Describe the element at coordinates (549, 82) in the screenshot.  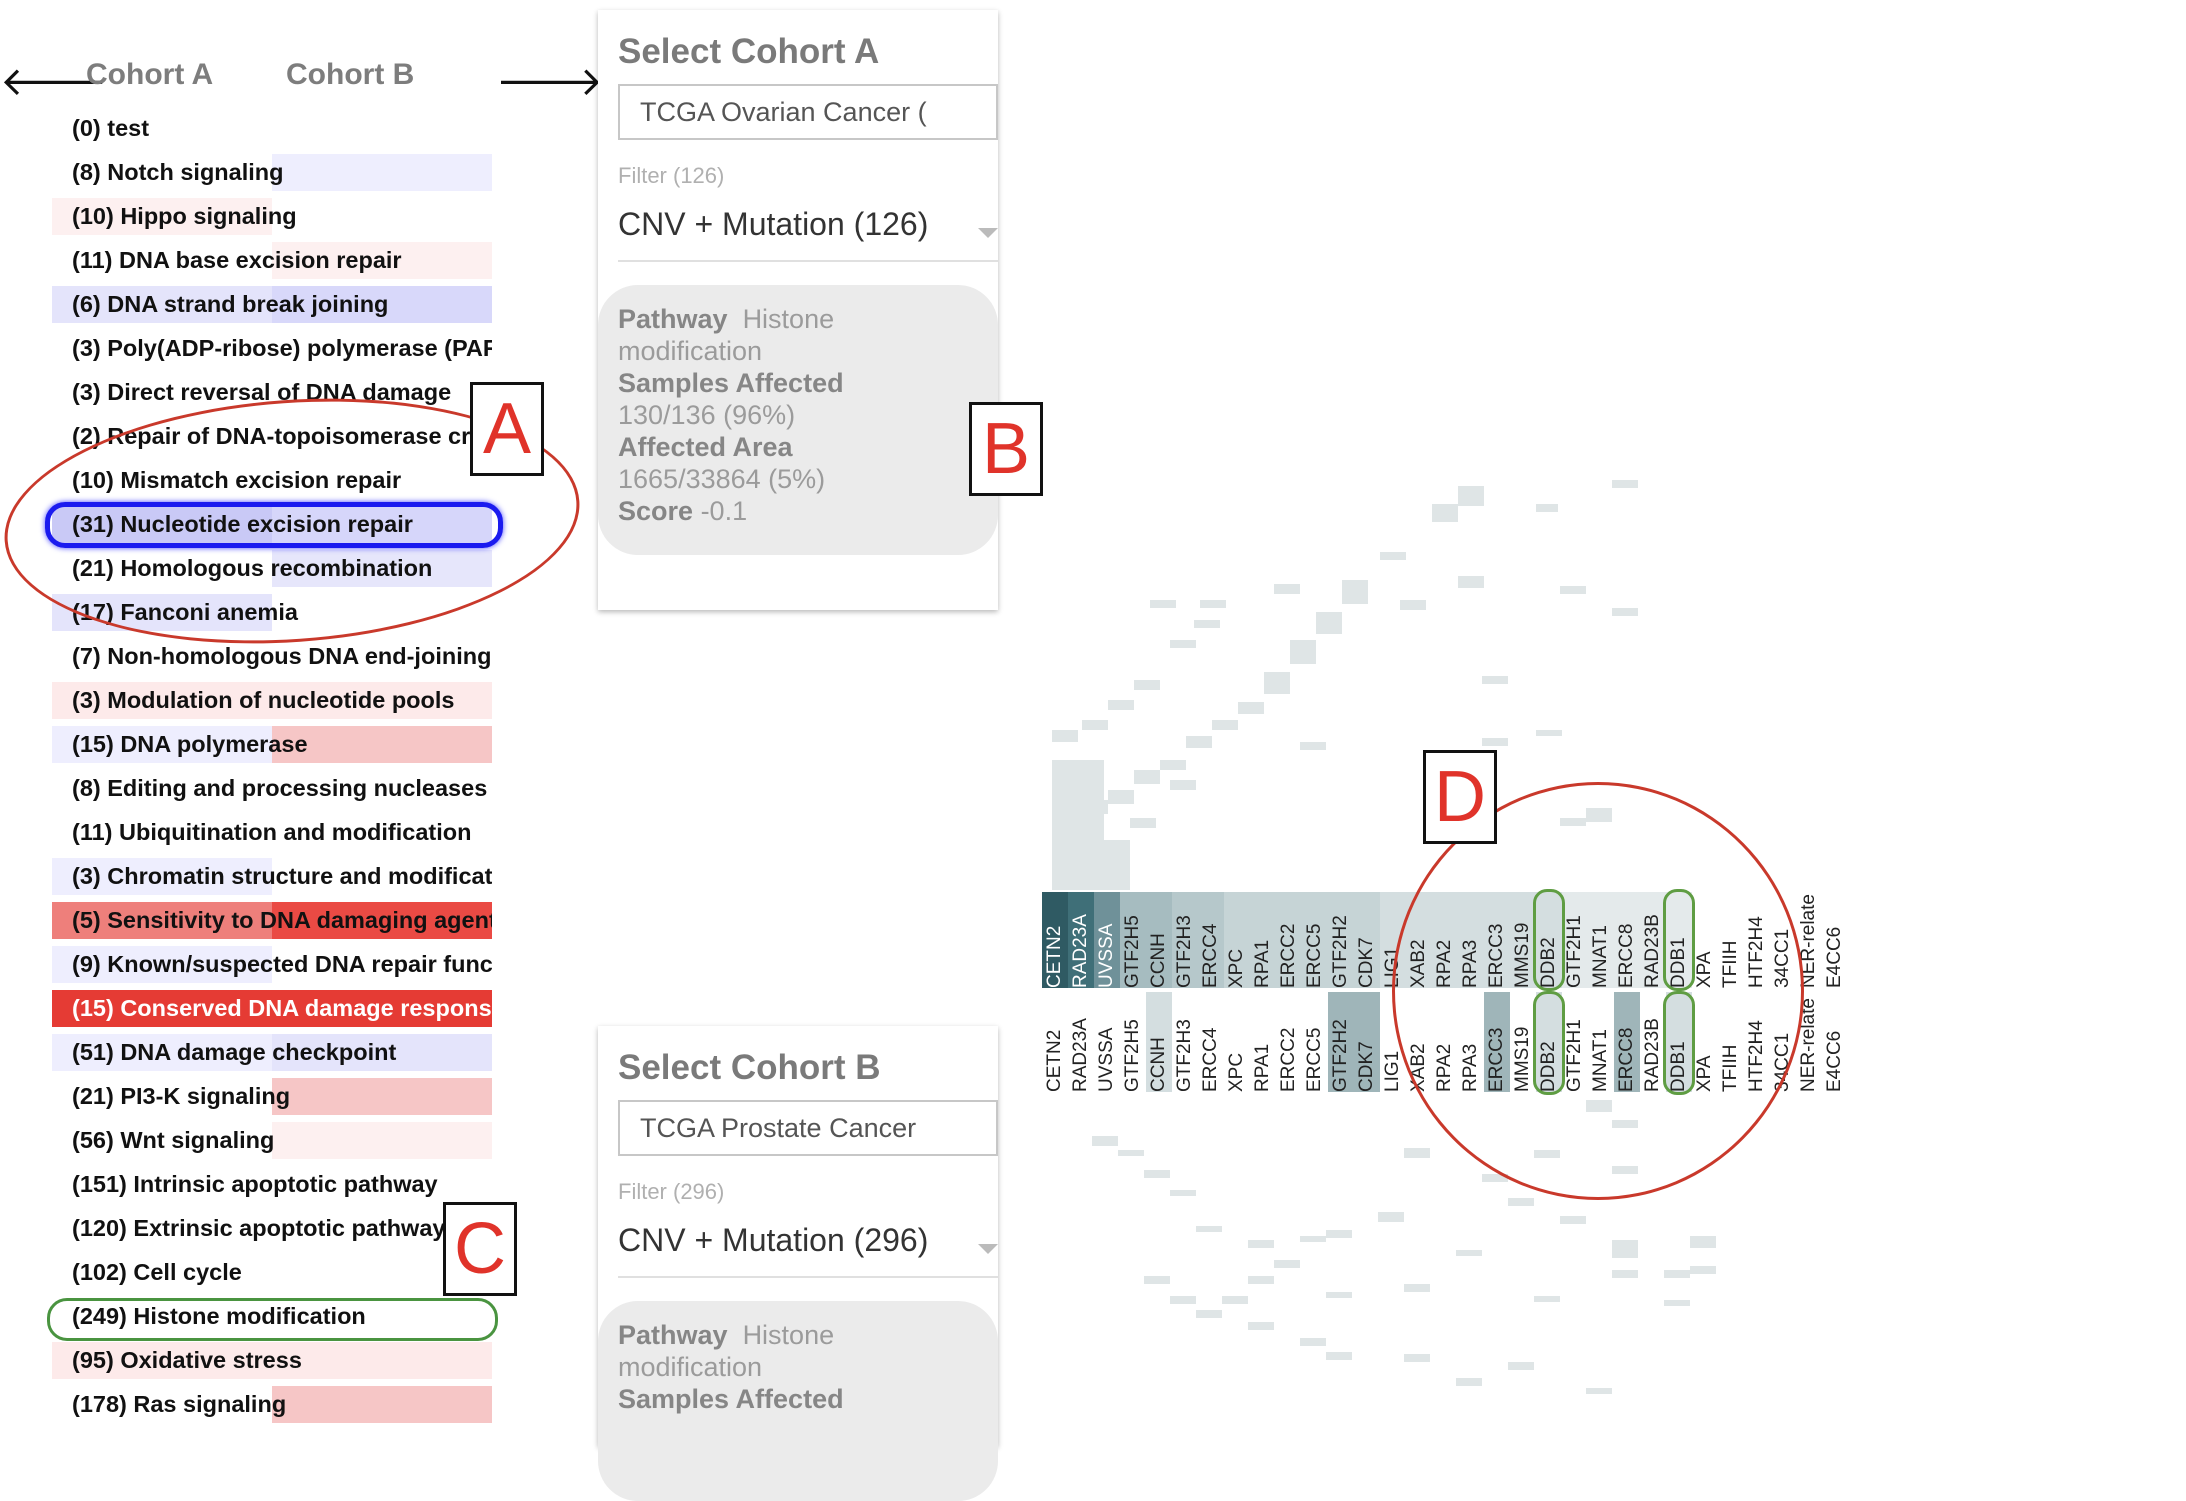
I see `arrow-right-icon: 🡒` at that location.